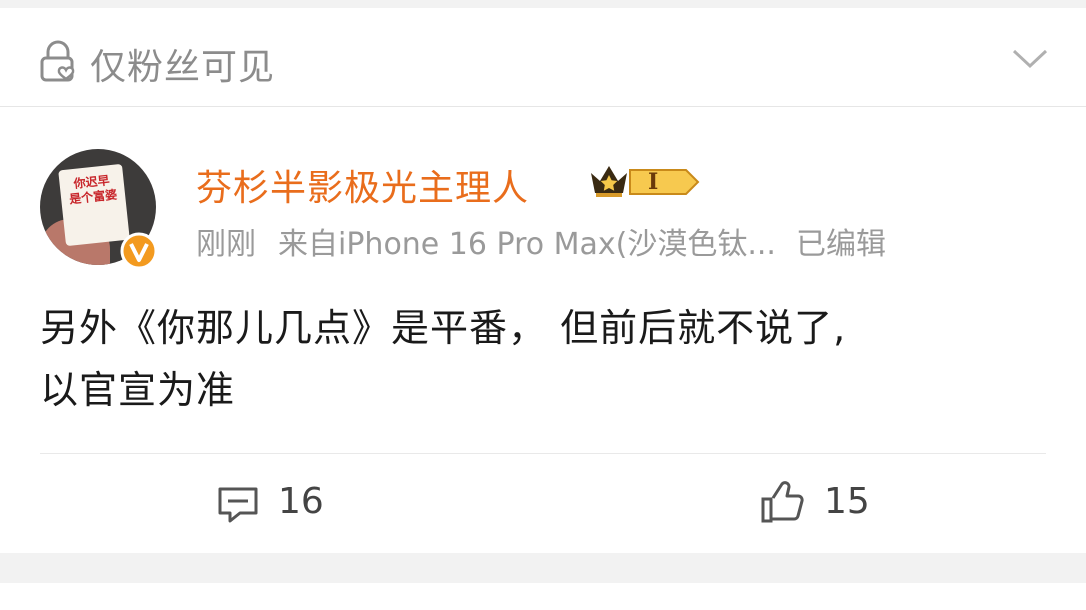 This screenshot has width=1086, height=610. I want to click on chevron-down-icon, so click(1030, 59).